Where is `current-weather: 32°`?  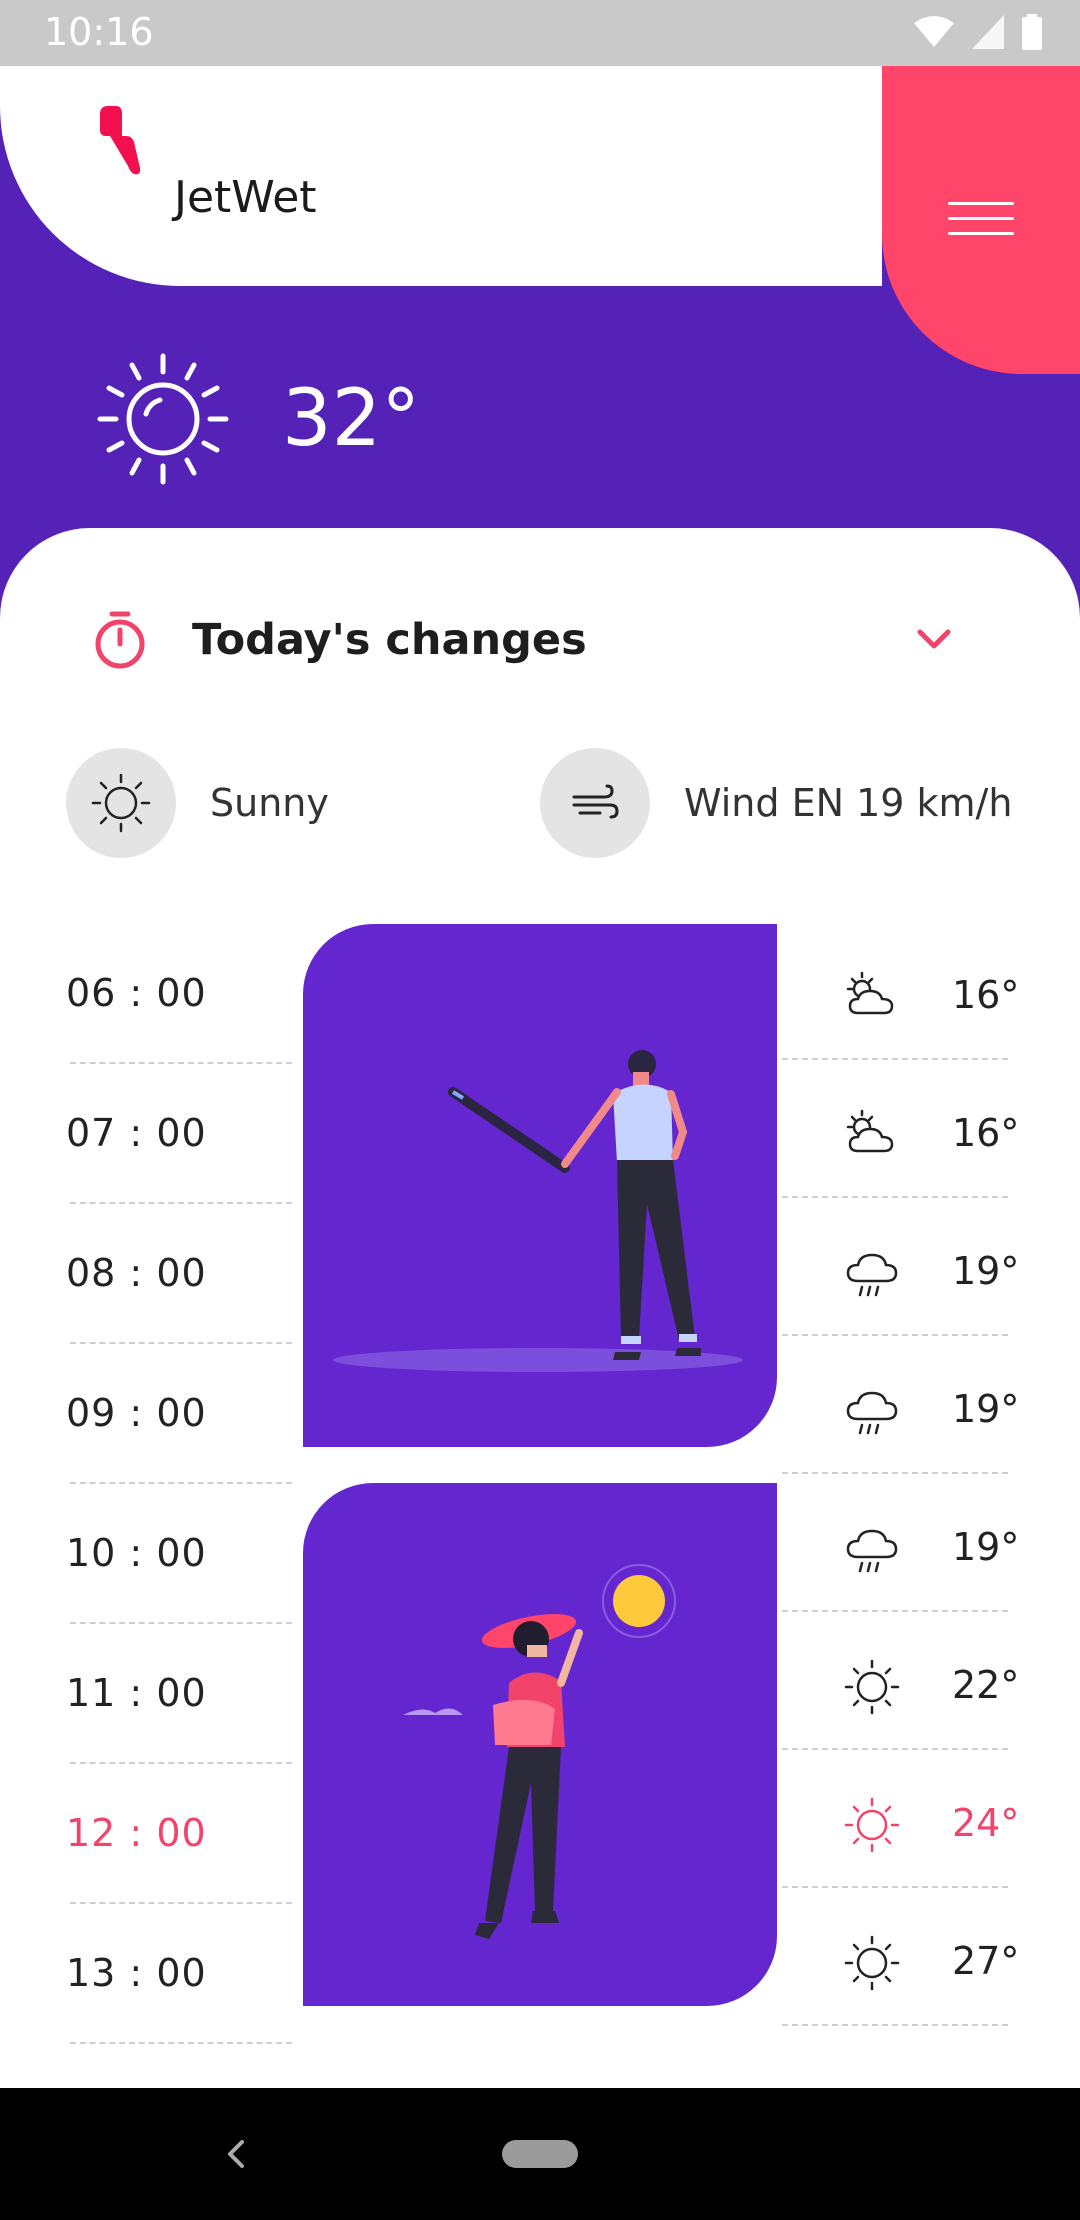
current-weather: 32° is located at coordinates (258, 419).